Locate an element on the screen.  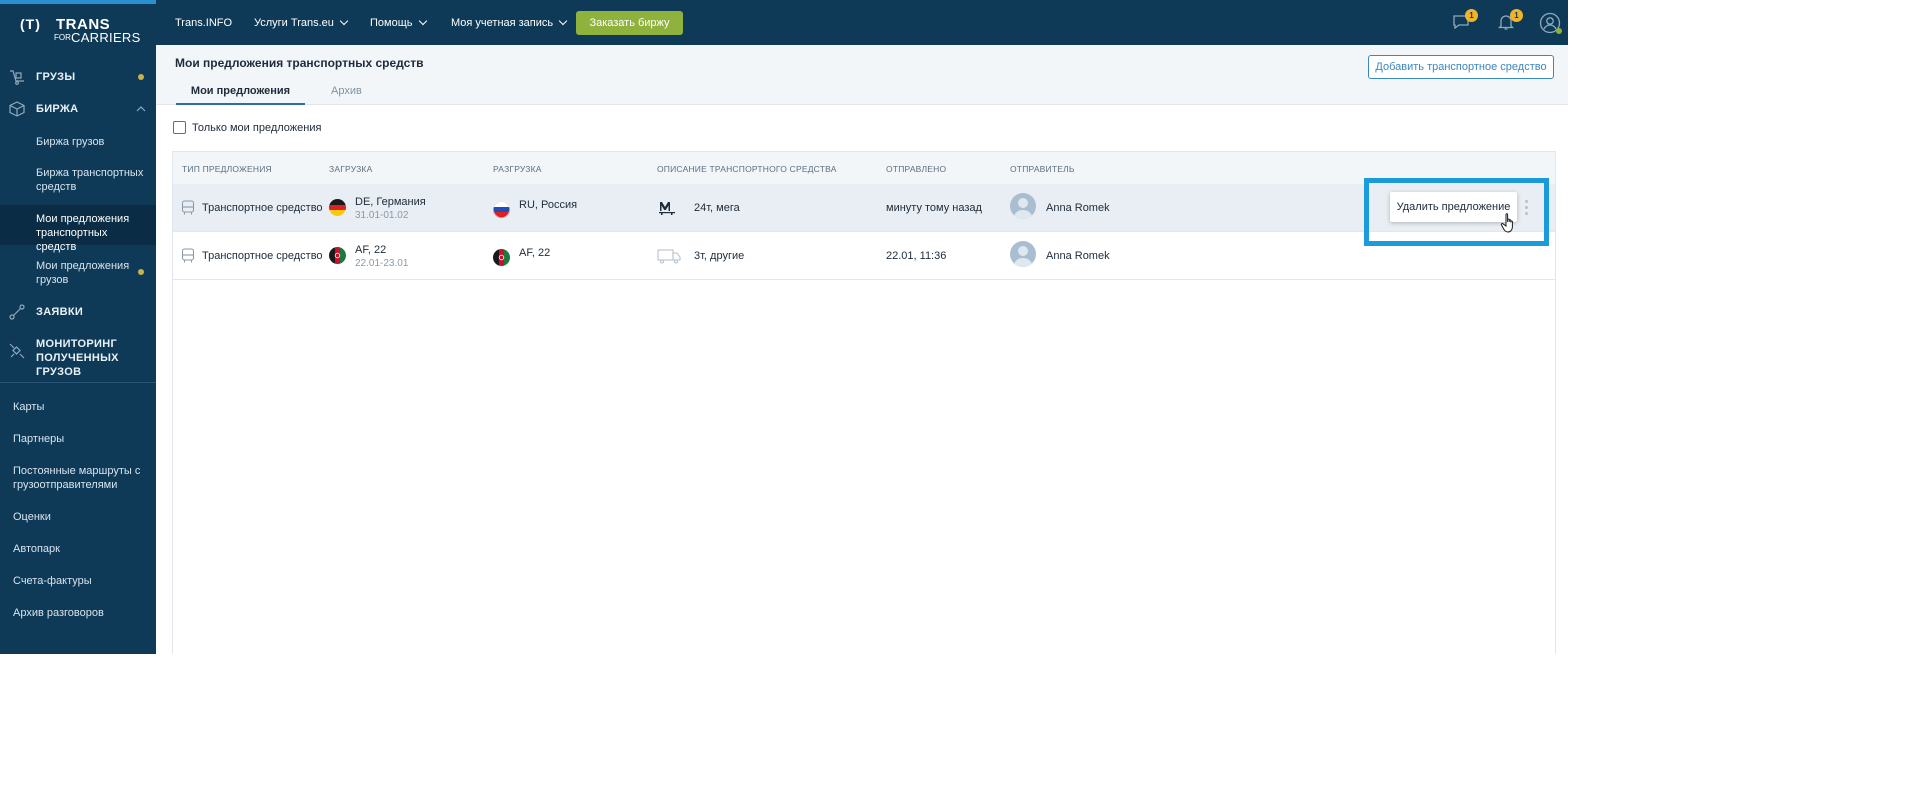
unloading-place: RU, Россия is located at coordinates (548, 205).